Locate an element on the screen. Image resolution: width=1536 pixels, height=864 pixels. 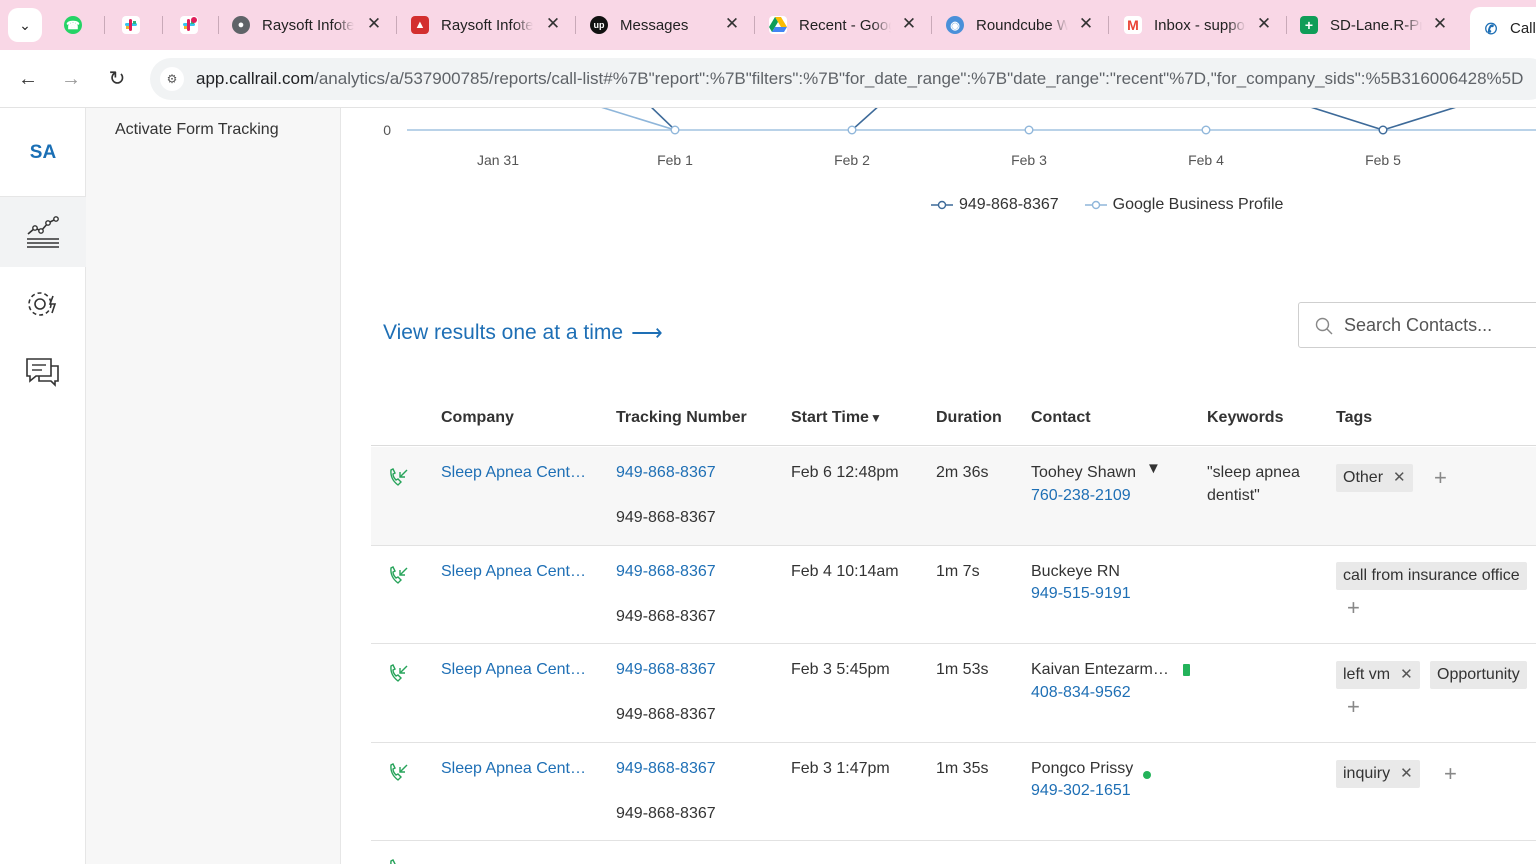
site-info-icon: ⚙ is located at coordinates (172, 79).